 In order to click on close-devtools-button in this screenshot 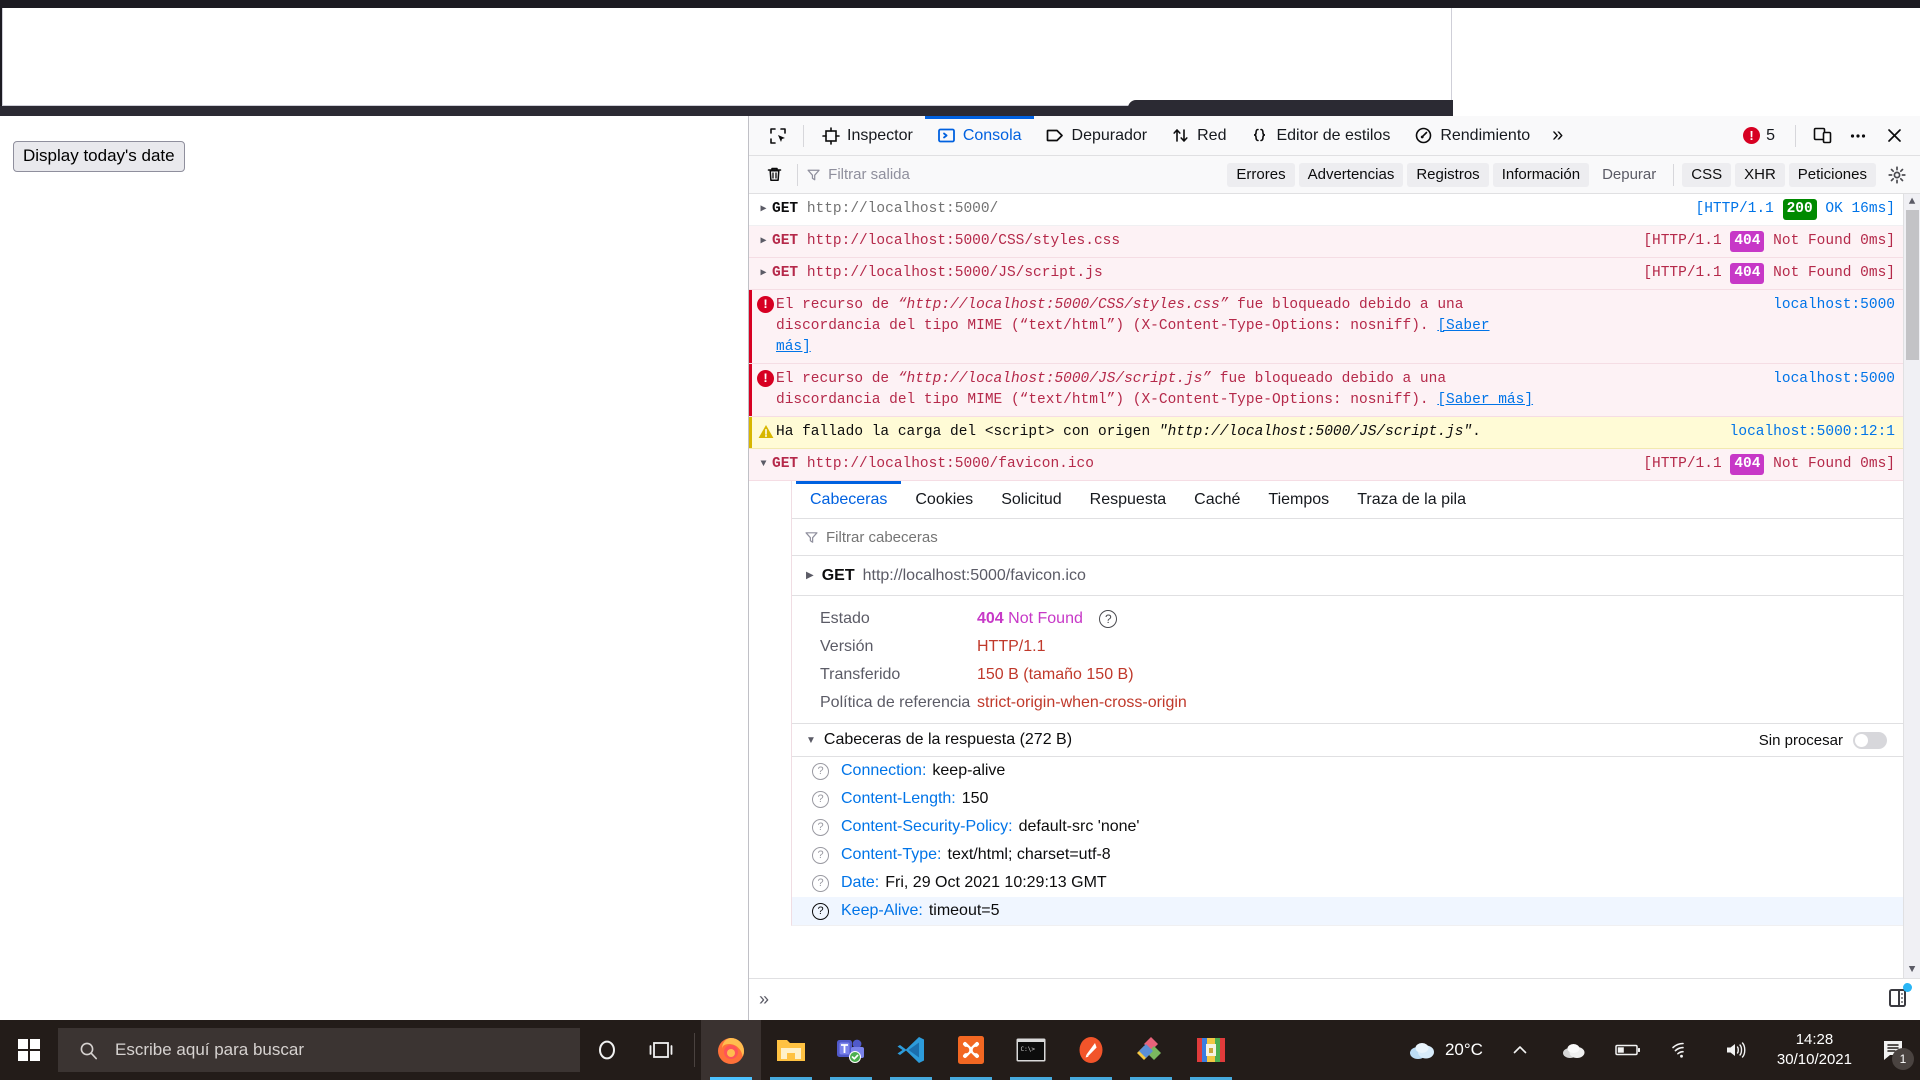, I will do `click(1894, 136)`.